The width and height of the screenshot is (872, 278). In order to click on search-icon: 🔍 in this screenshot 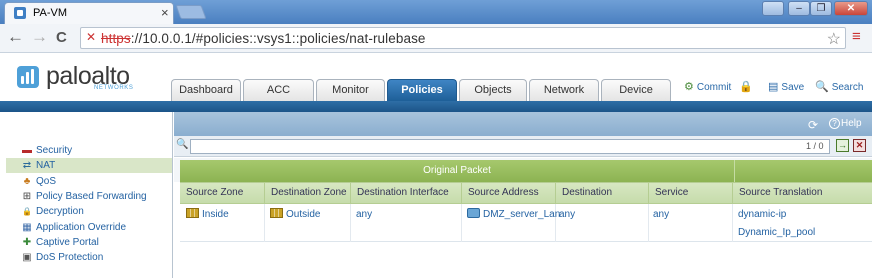, I will do `click(822, 87)`.